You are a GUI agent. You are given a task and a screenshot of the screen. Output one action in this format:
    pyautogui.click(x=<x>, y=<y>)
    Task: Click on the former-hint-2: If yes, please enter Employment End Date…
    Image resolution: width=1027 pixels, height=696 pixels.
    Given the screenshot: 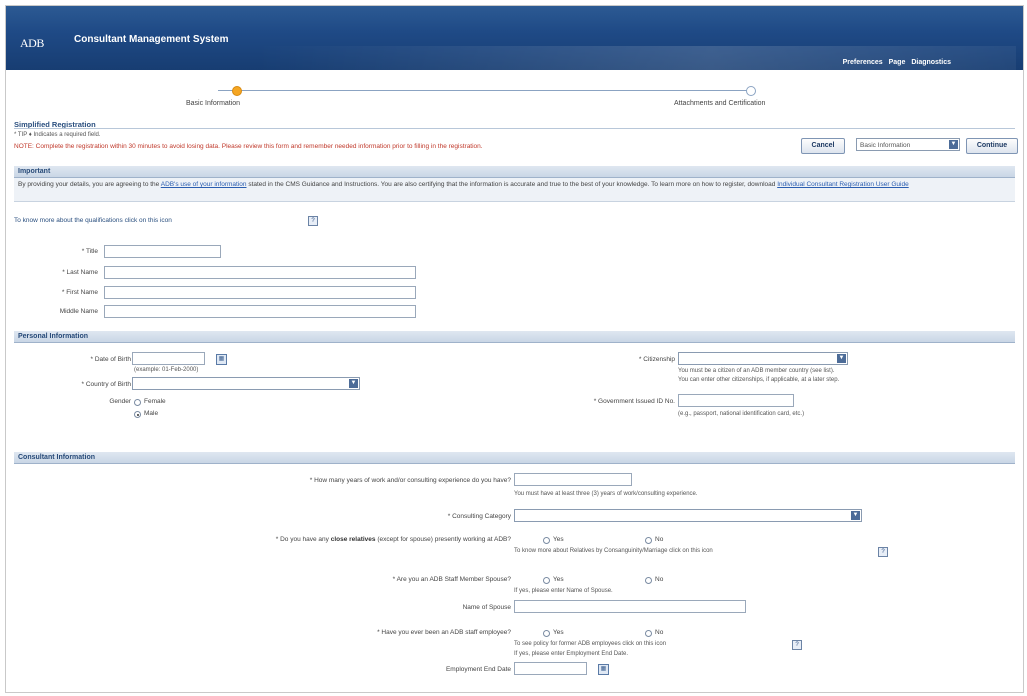 What is the action you would take?
    pyautogui.click(x=571, y=654)
    